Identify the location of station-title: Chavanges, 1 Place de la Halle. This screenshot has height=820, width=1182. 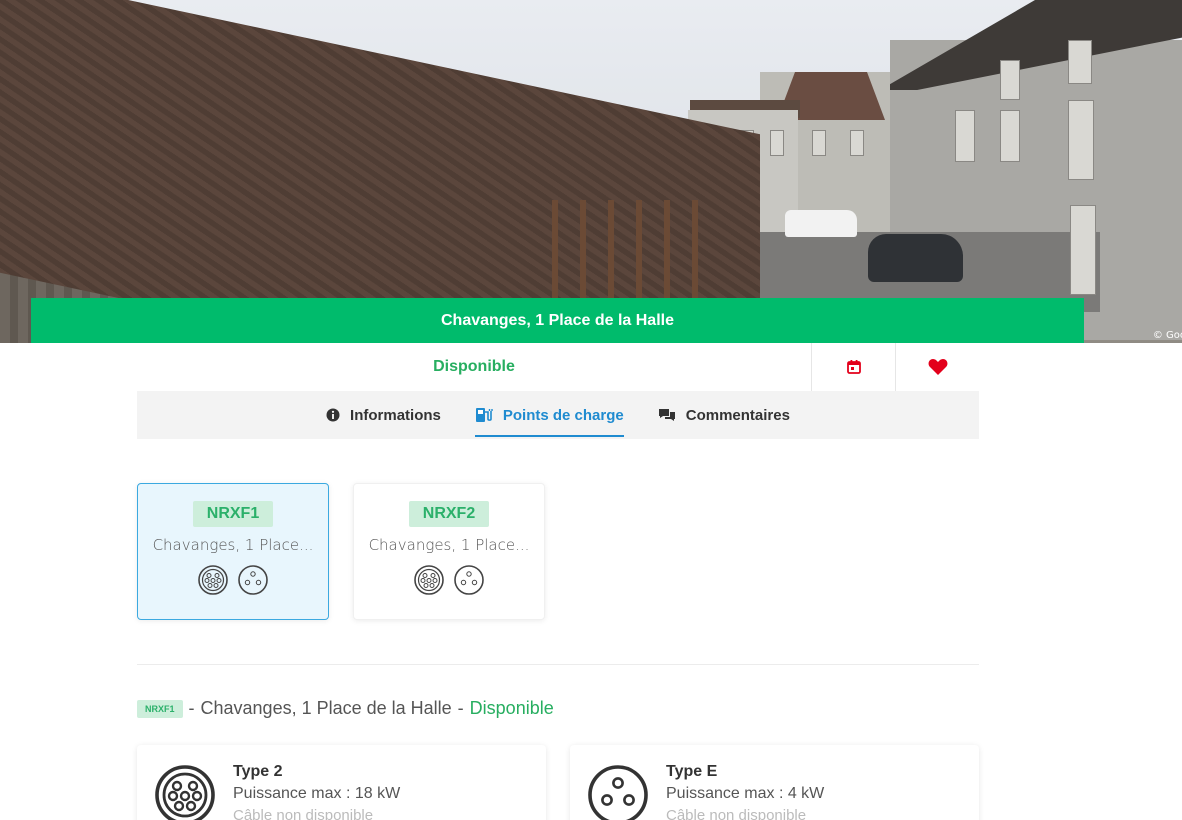
(557, 320).